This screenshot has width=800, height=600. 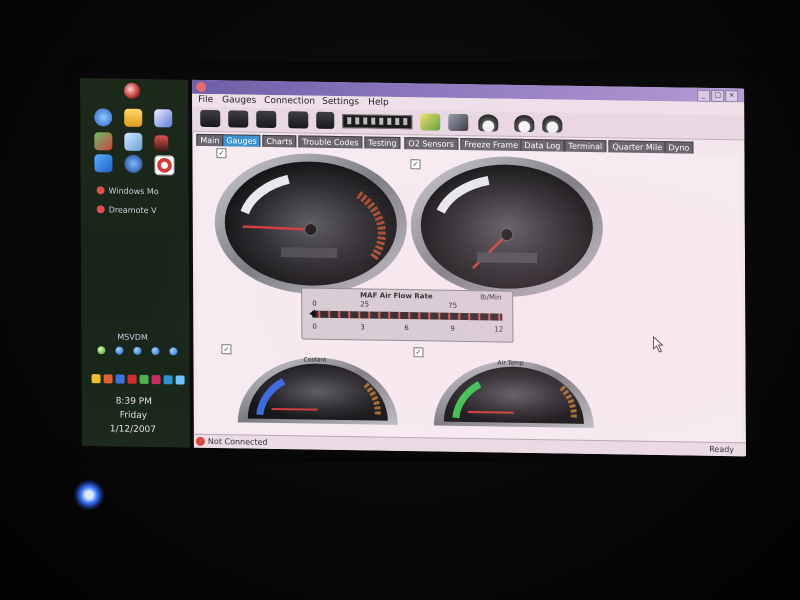 I want to click on speed-gauge, so click(x=506, y=226).